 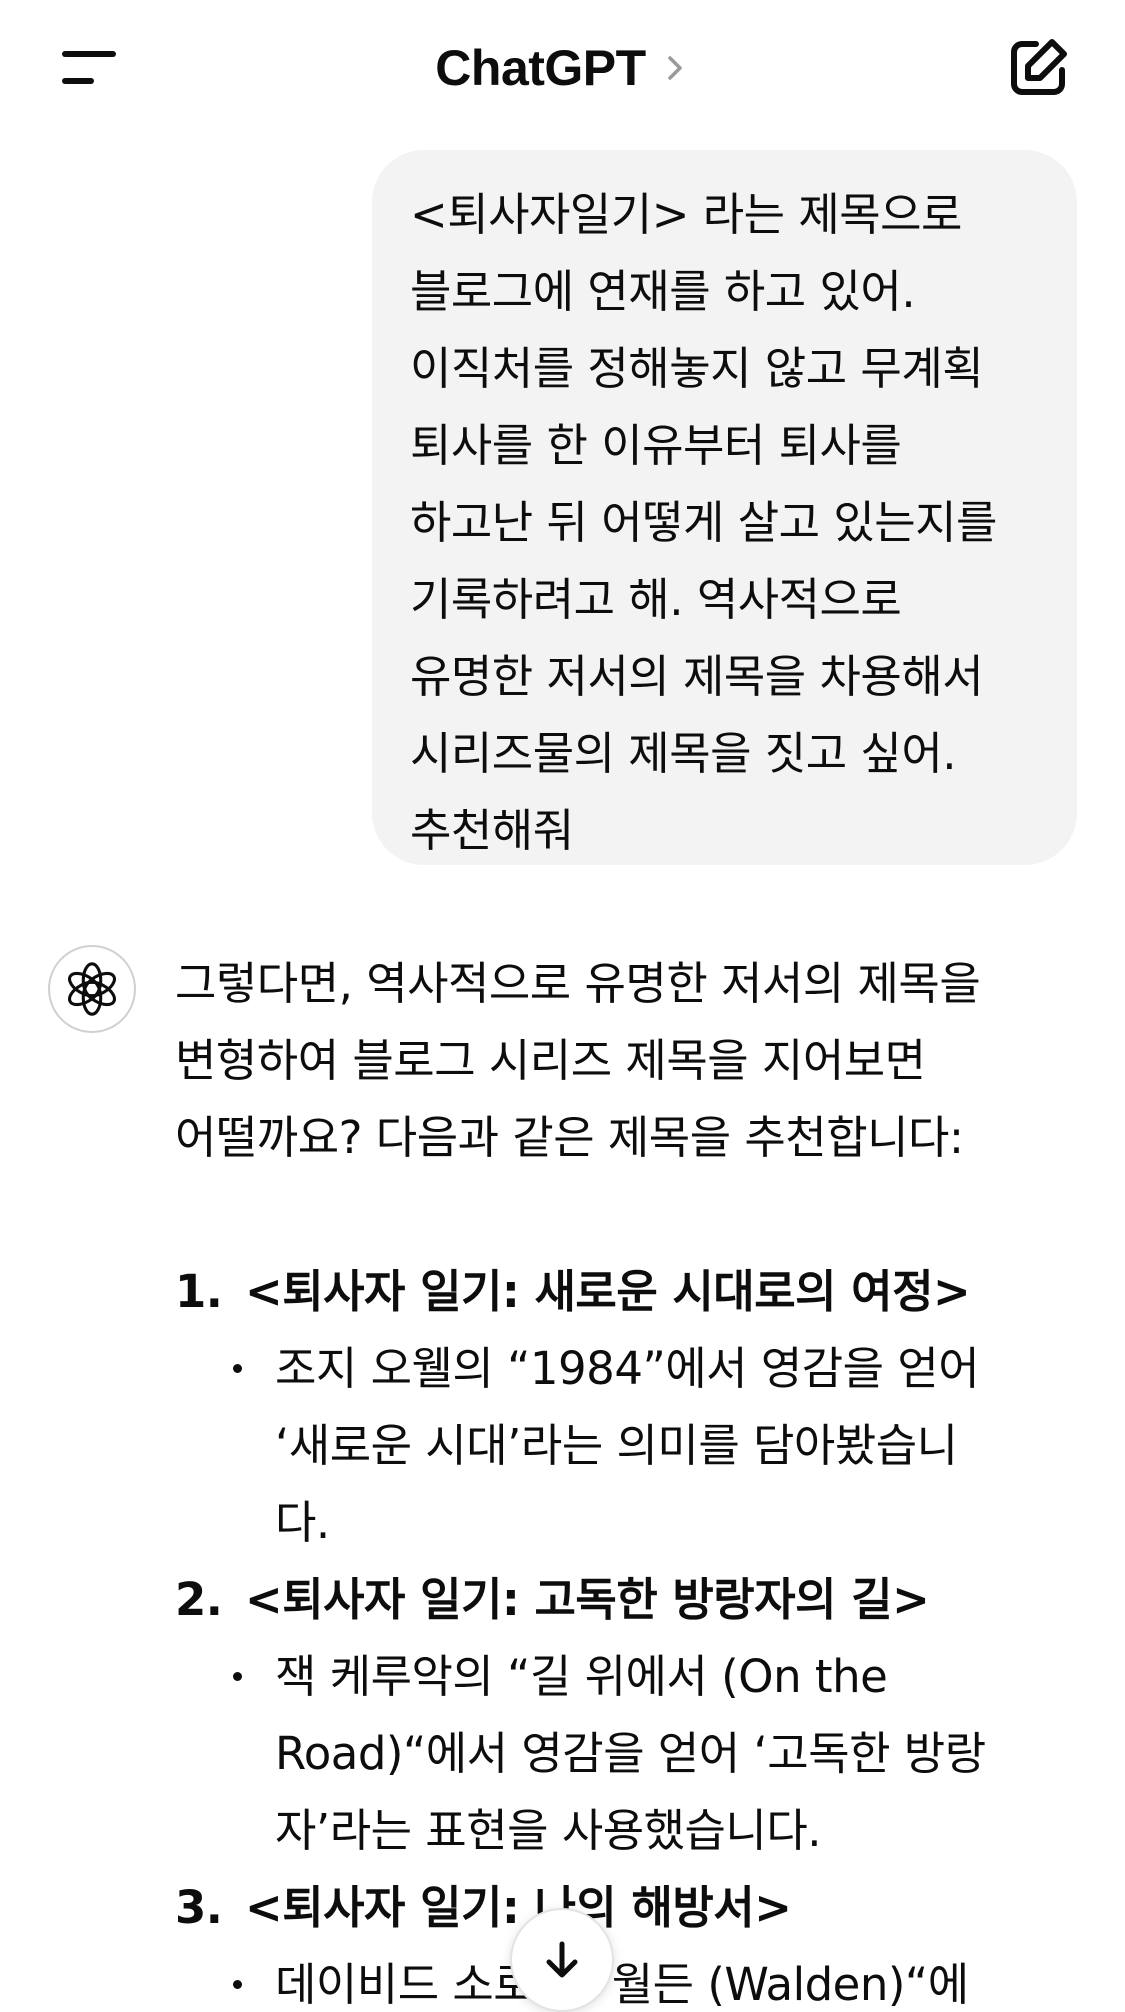 What do you see at coordinates (578, 983) in the screenshot?
I see `assistant-intro-line: 그렇다면, 역사적으로 유명한 저서의 제목을` at bounding box center [578, 983].